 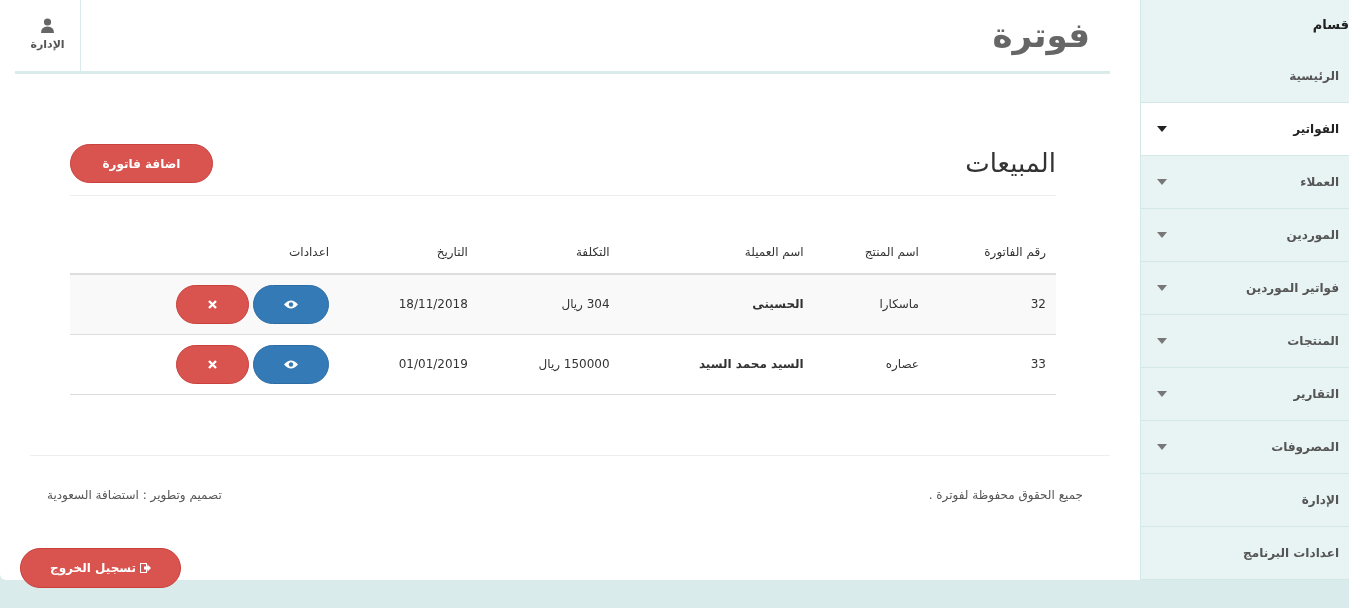 What do you see at coordinates (592, 251) in the screenshot?
I see `column-header: التكلفة` at bounding box center [592, 251].